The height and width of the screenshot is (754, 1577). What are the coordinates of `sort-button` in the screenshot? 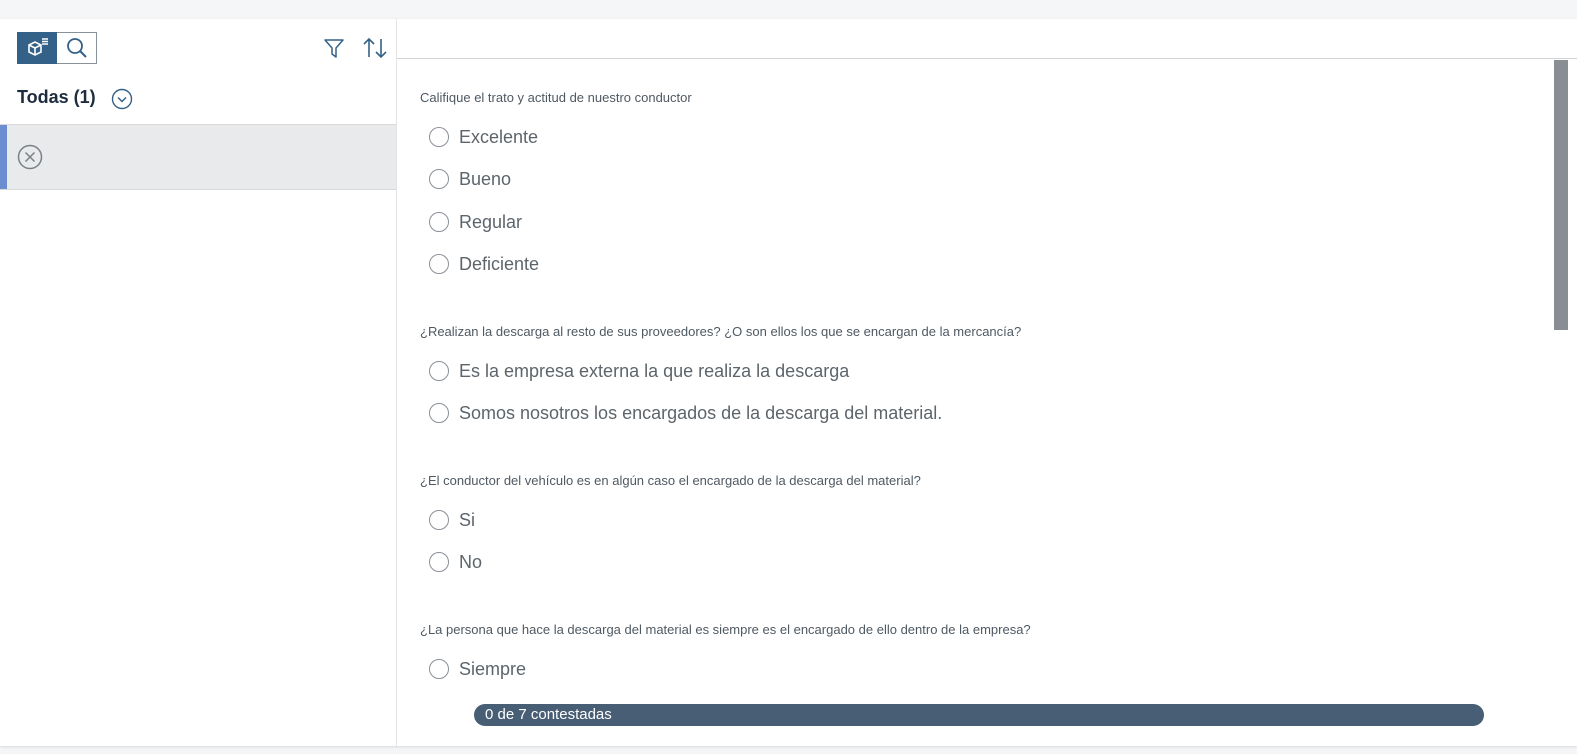 It's located at (375, 48).